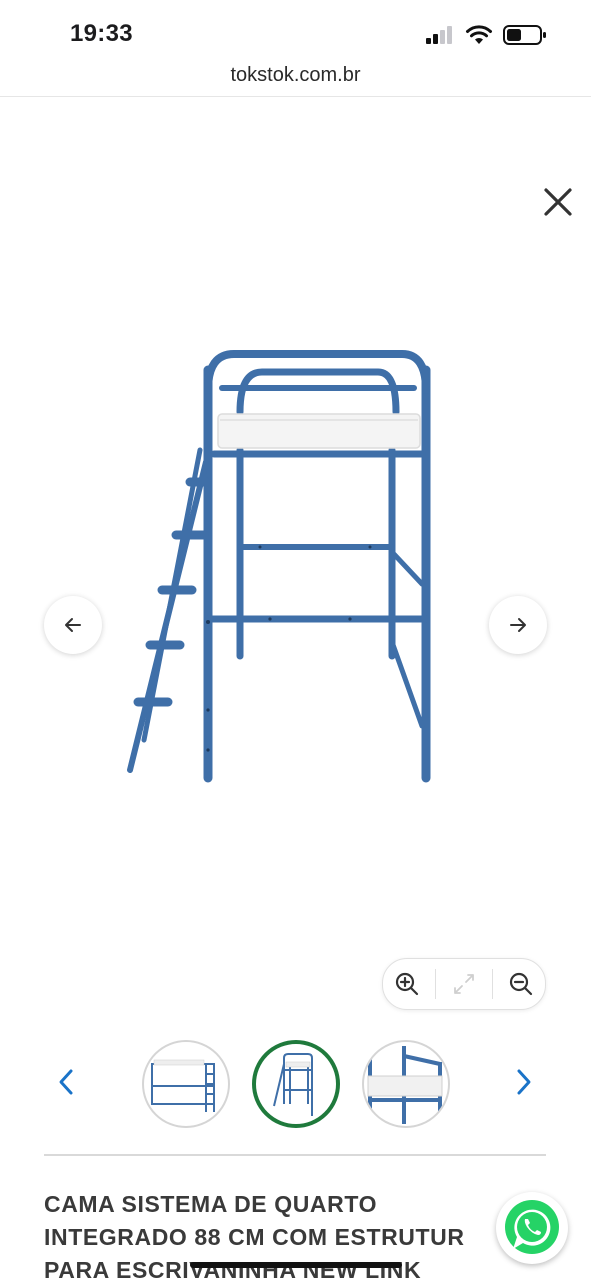 The height and width of the screenshot is (1287, 591). I want to click on section-divider, so click(295, 1155).